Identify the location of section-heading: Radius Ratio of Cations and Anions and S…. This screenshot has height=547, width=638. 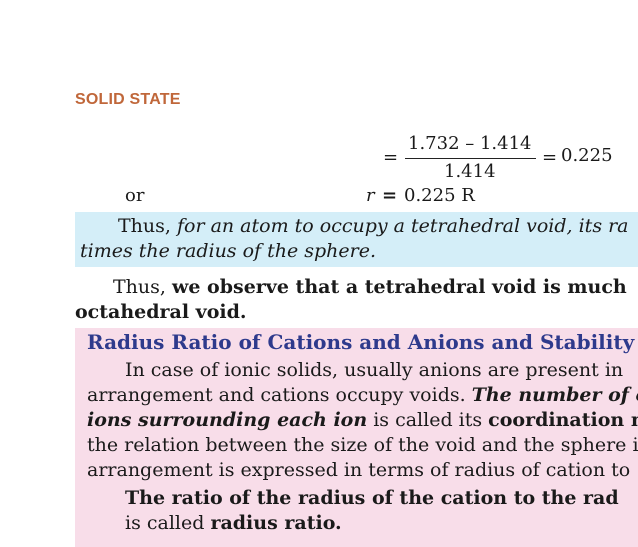
(361, 342).